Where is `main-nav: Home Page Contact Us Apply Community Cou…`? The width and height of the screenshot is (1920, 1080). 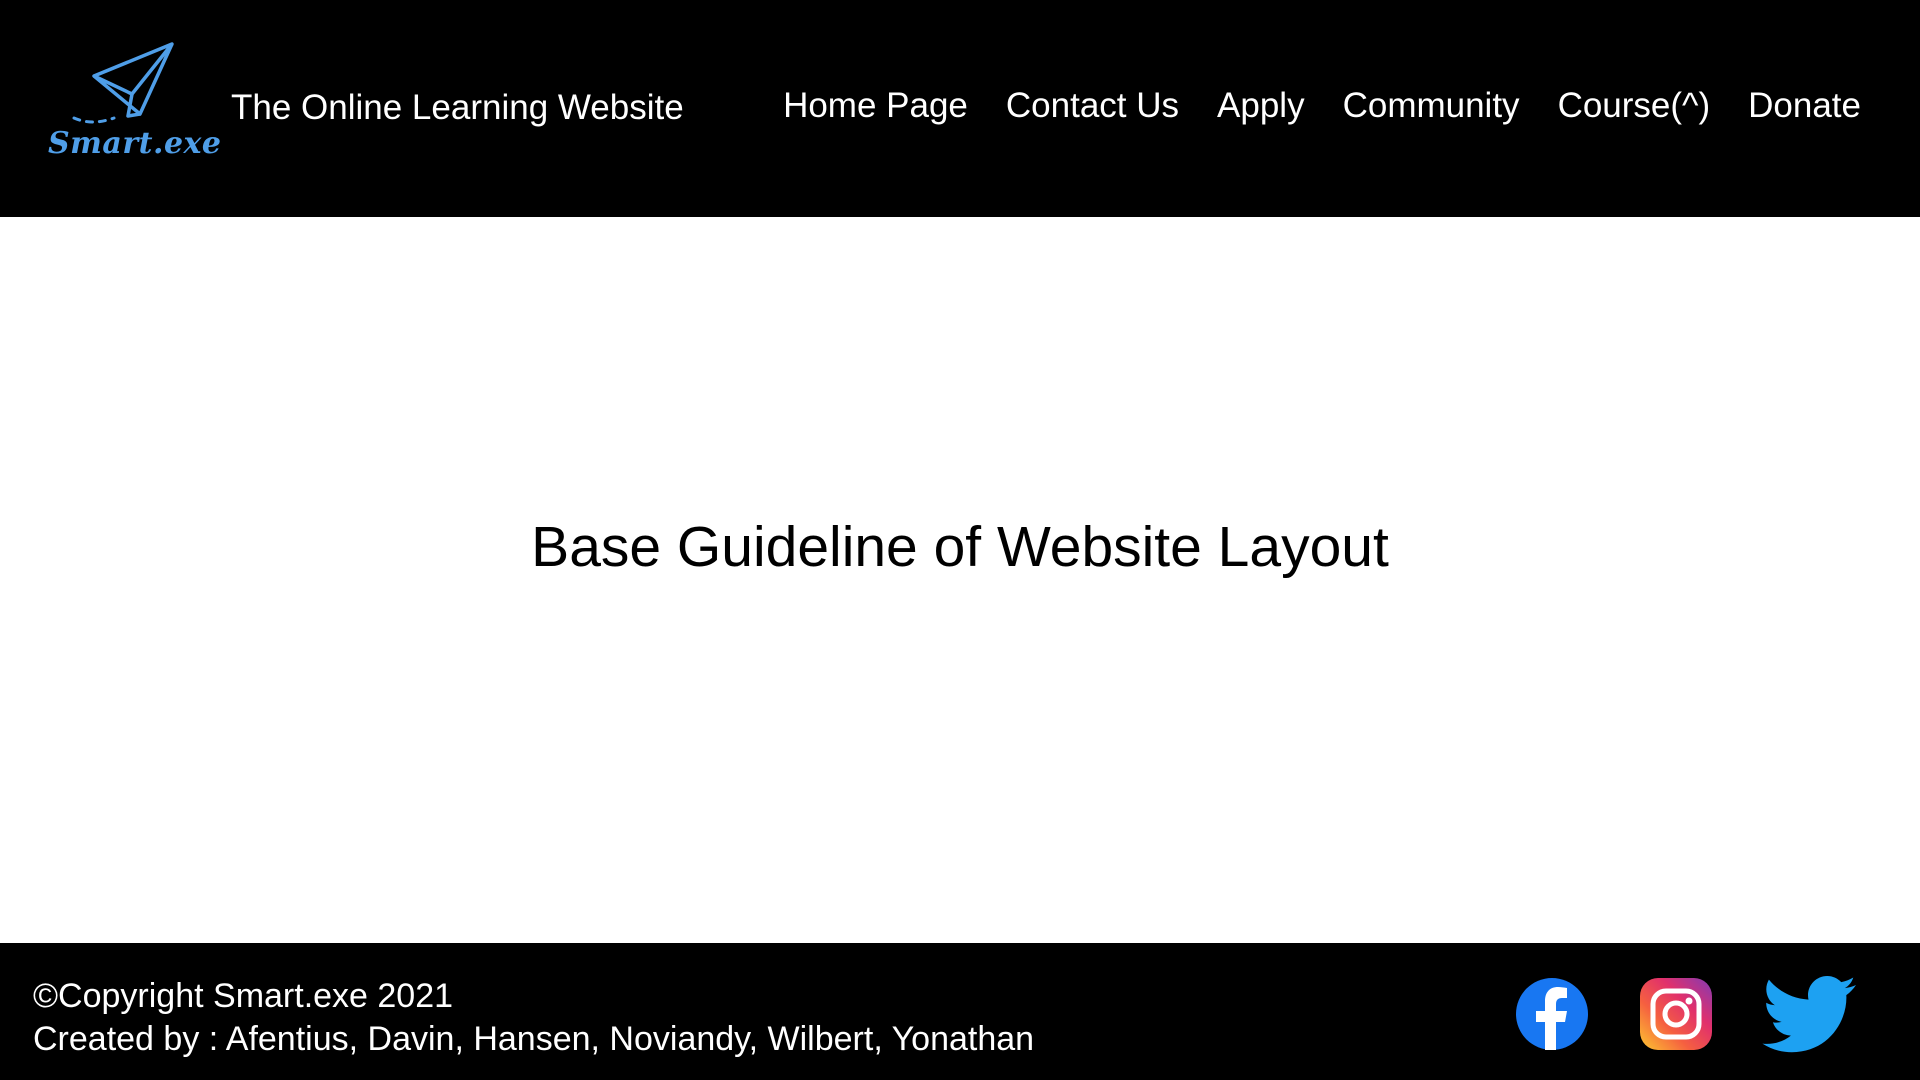 main-nav: Home Page Contact Us Apply Community Cou… is located at coordinates (1322, 106).